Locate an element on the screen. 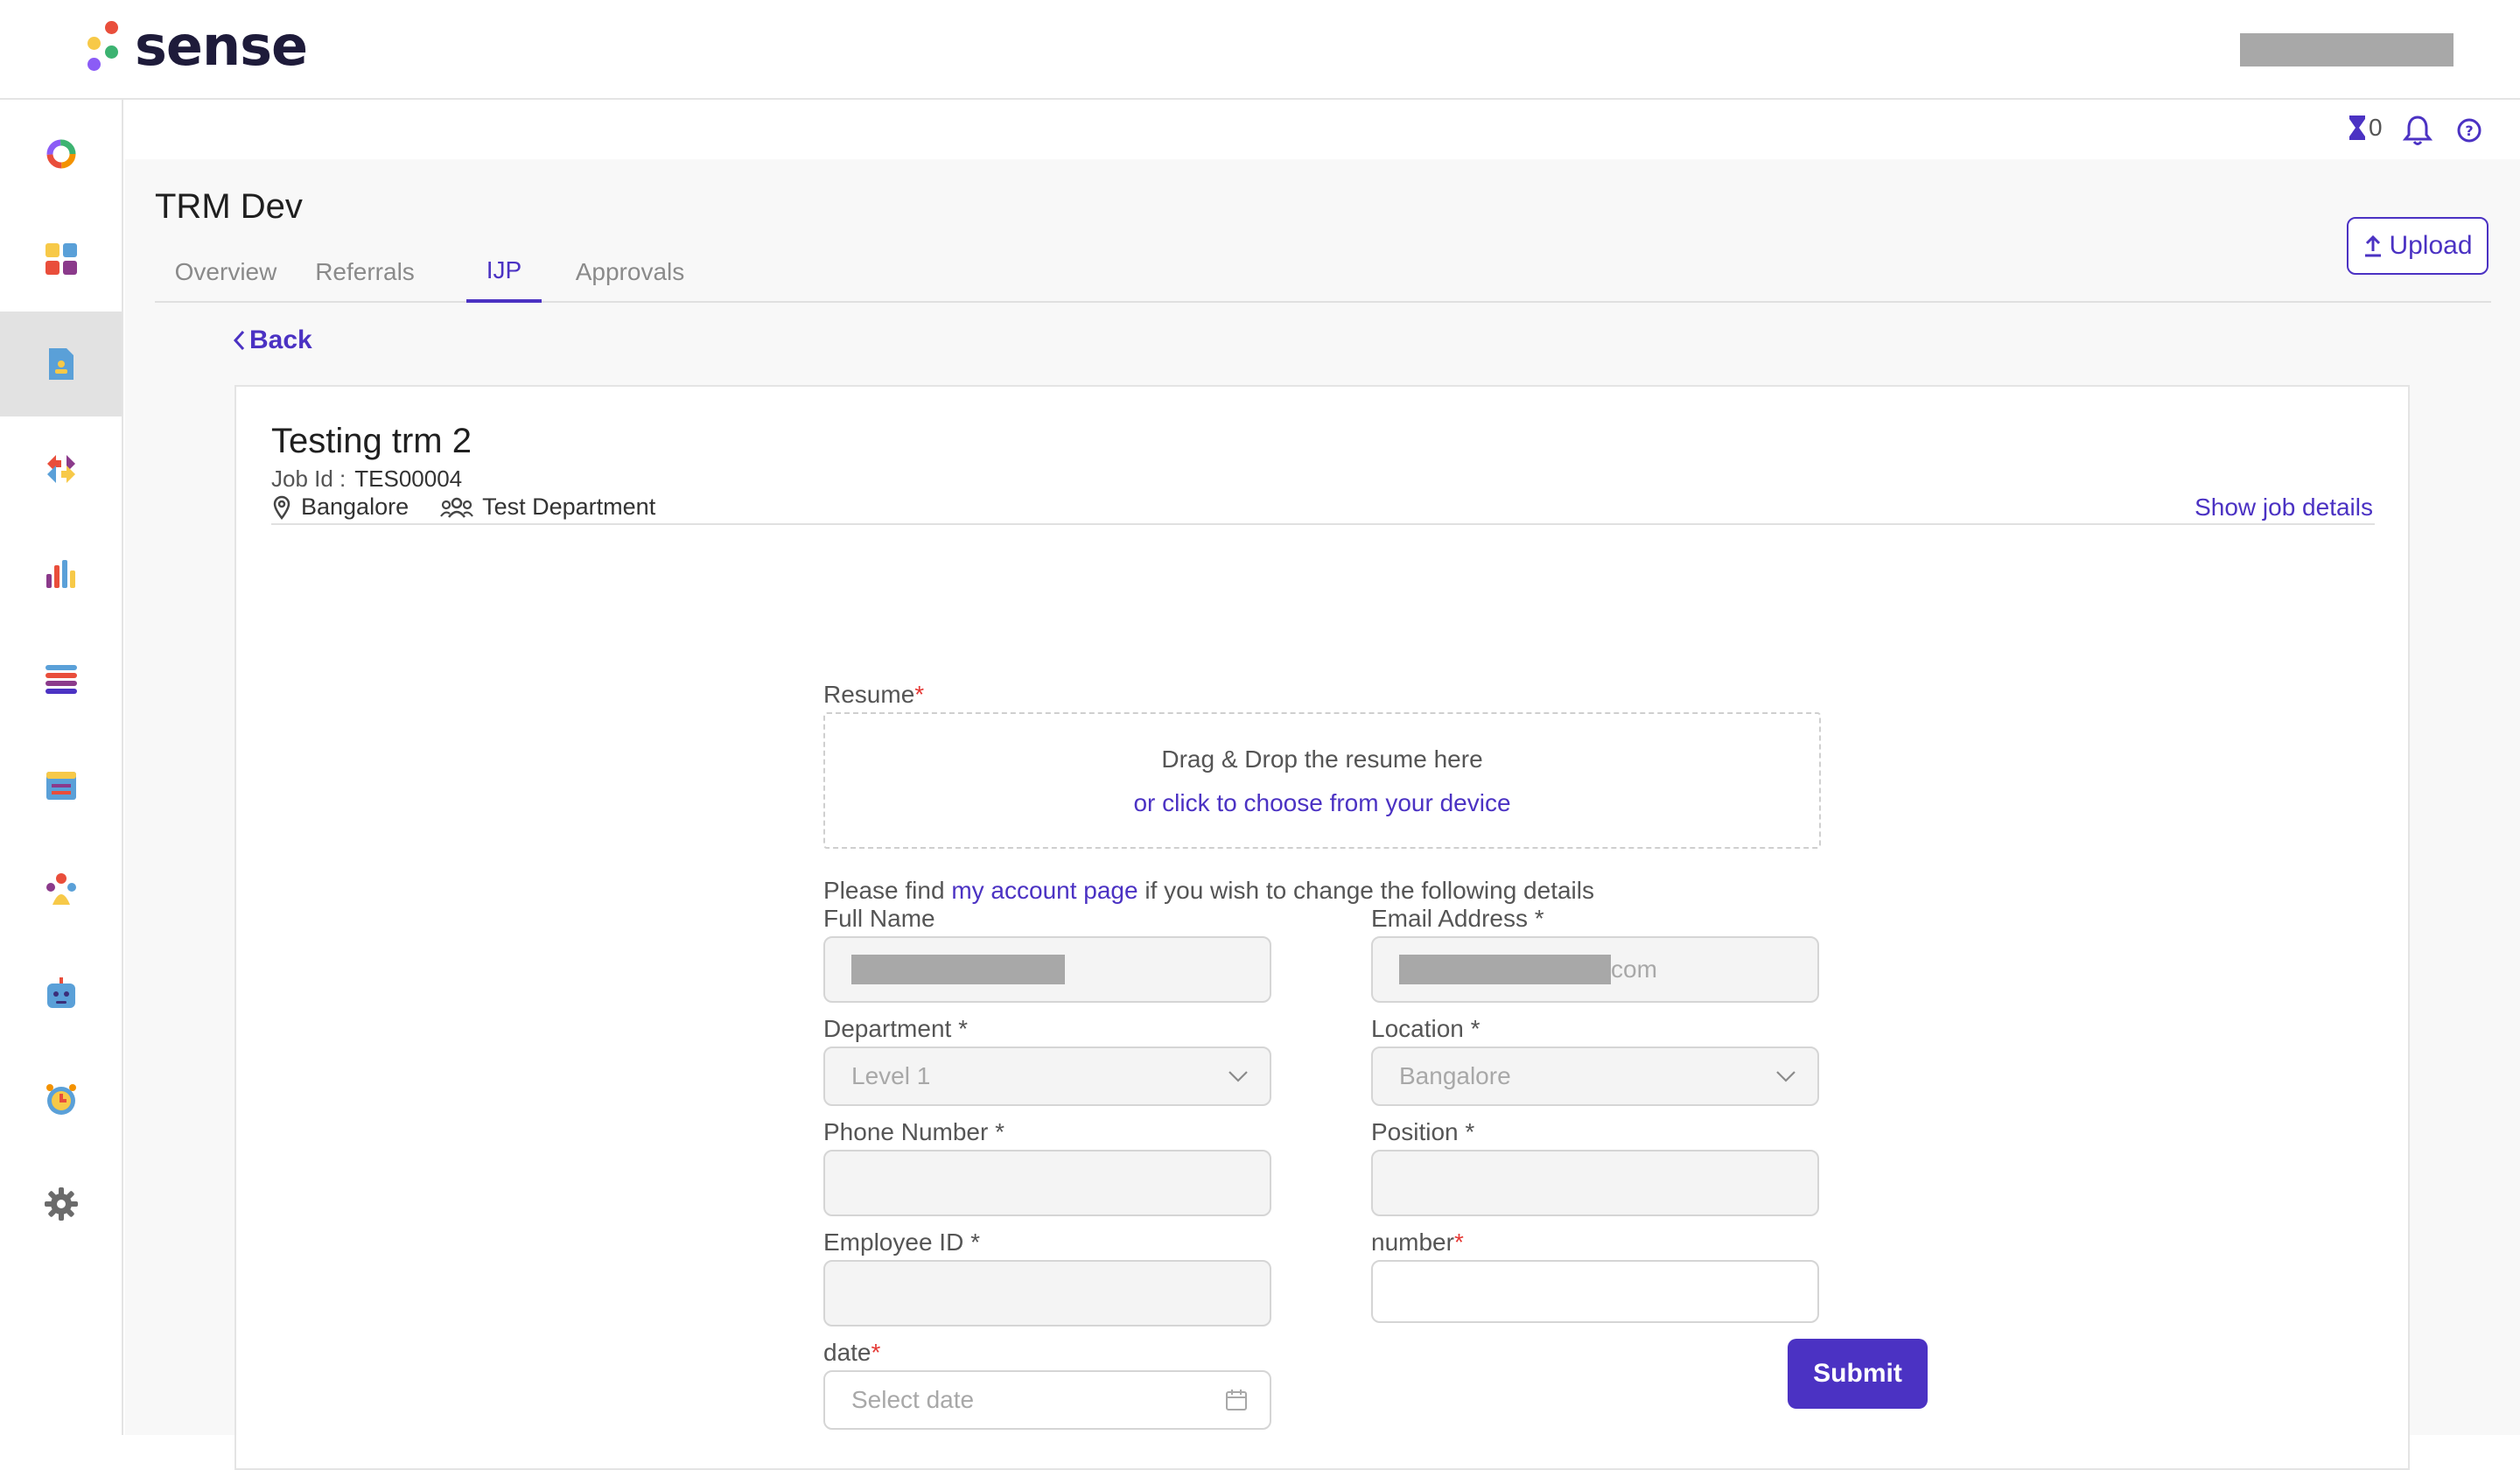 The image size is (2520, 1470). number-label-text: number is located at coordinates (1412, 1242).